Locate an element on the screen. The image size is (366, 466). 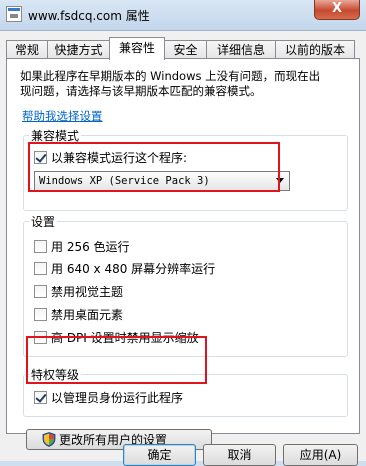
tab-general: 常规 is located at coordinates (27, 49).